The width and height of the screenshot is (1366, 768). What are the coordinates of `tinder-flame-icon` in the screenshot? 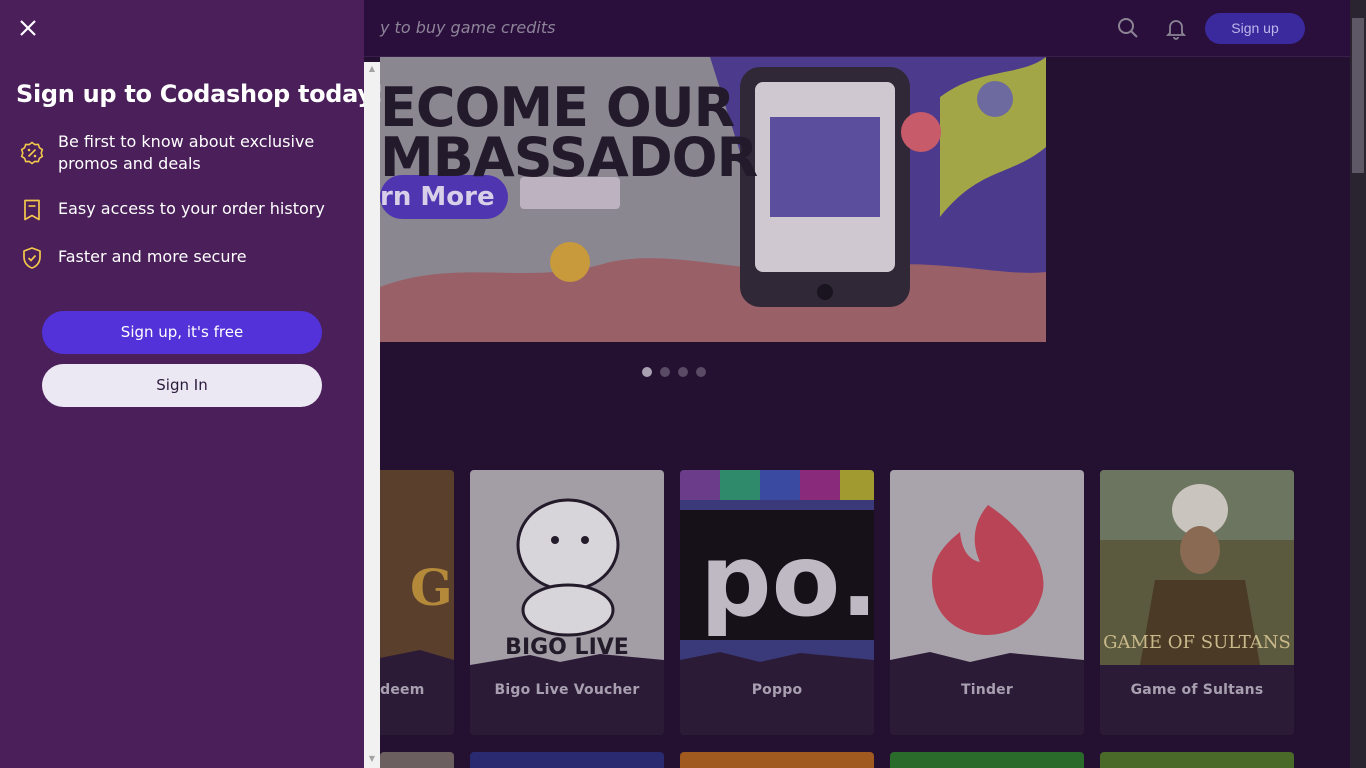 It's located at (987, 567).